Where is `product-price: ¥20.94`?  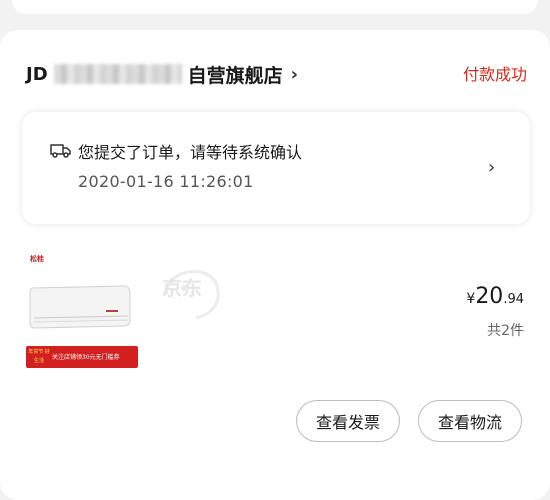 product-price: ¥20.94 is located at coordinates (472, 296).